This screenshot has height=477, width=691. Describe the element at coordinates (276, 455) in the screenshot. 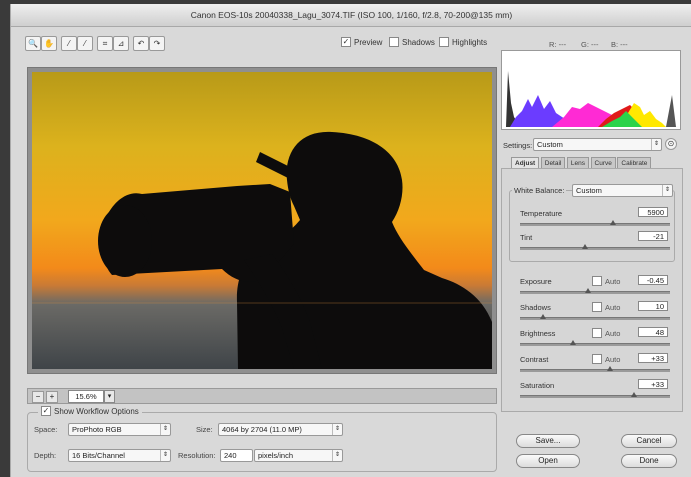

I see `resolution-unit-value: pixels/inch` at that location.